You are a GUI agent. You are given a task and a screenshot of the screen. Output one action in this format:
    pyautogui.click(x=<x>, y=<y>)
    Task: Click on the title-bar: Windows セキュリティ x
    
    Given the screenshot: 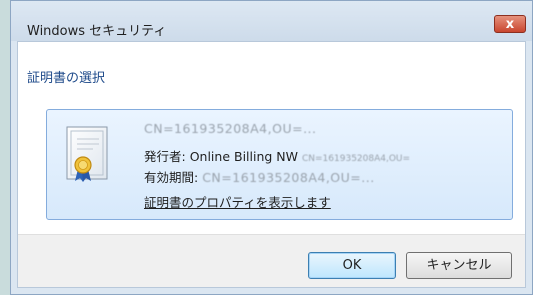 What is the action you would take?
    pyautogui.click(x=271, y=21)
    